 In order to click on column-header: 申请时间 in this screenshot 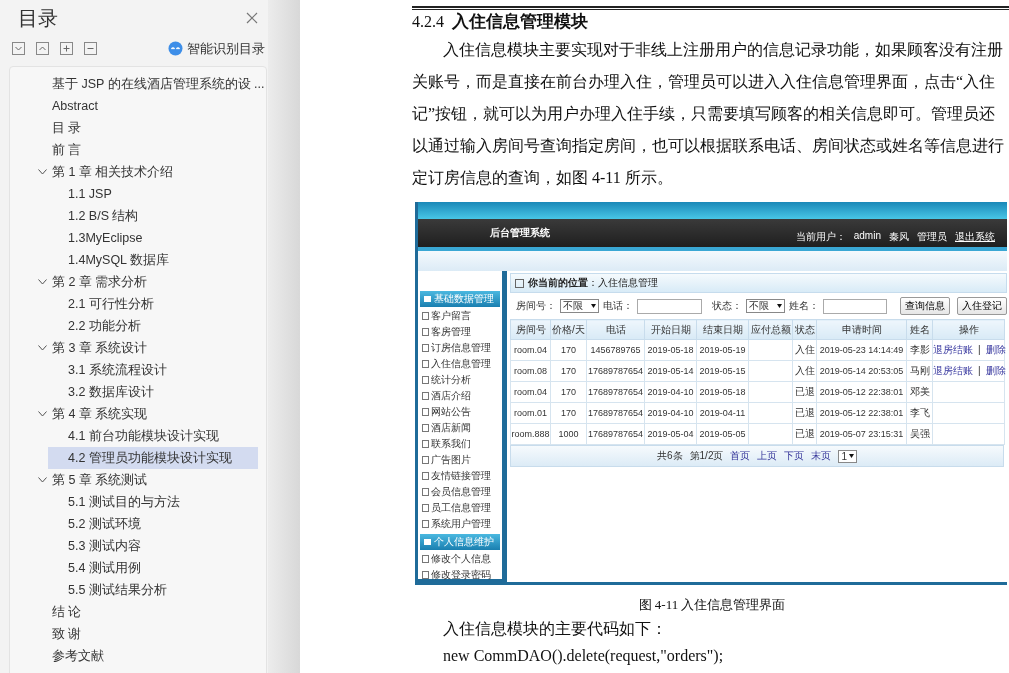, I will do `click(861, 329)`.